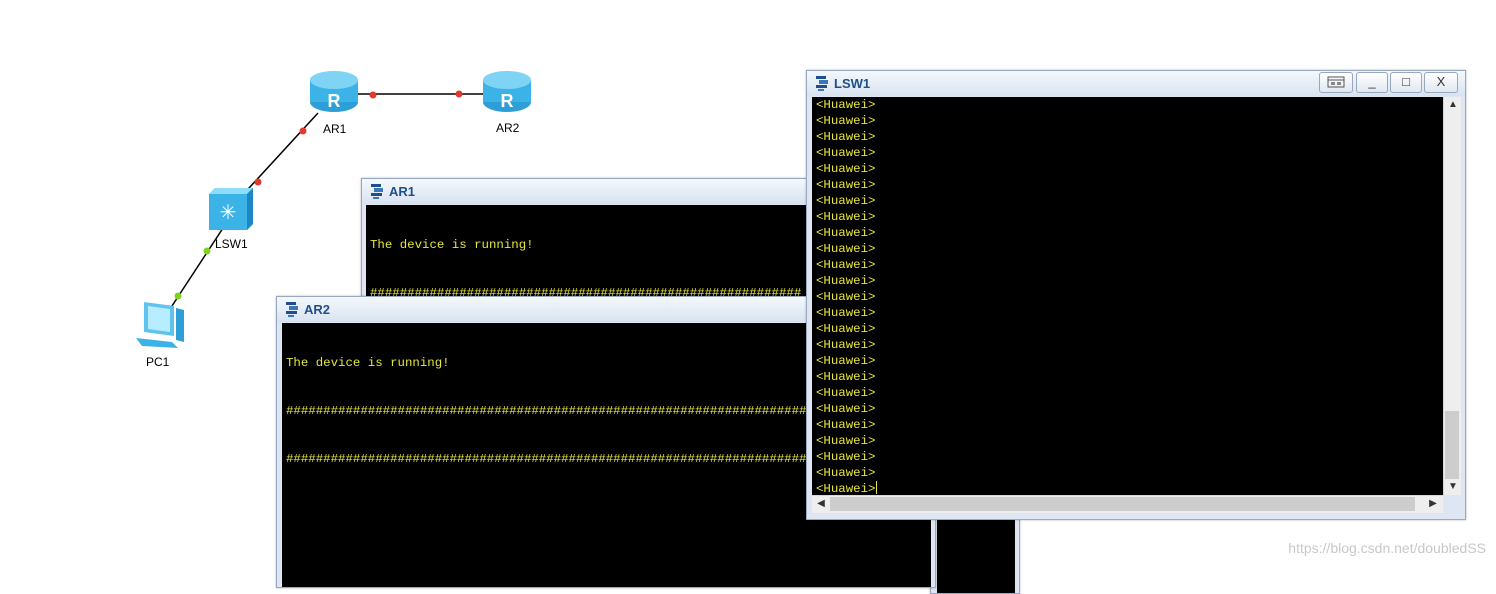  I want to click on terminal-prompt: <Huawei>, so click(846, 488).